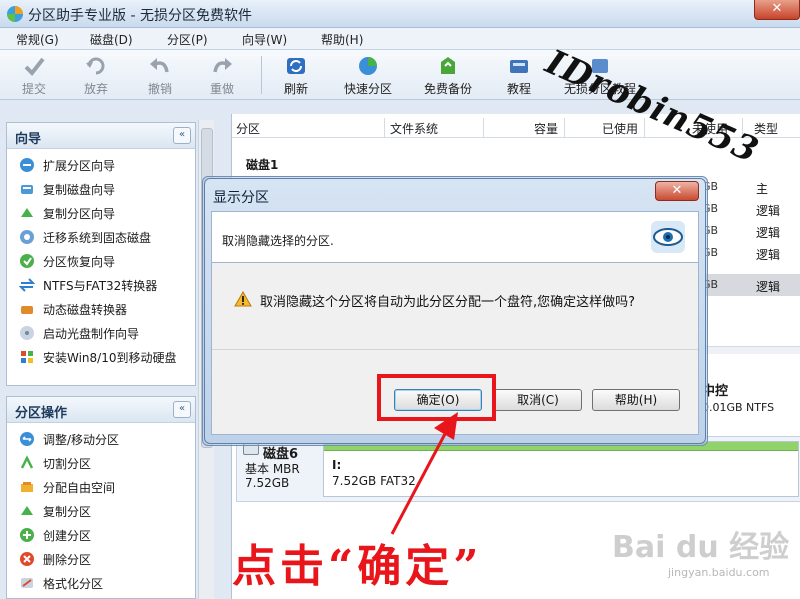 This screenshot has width=800, height=599. What do you see at coordinates (701, 547) in the screenshot?
I see `baidu-jingyan-logo: Bai du 经验` at bounding box center [701, 547].